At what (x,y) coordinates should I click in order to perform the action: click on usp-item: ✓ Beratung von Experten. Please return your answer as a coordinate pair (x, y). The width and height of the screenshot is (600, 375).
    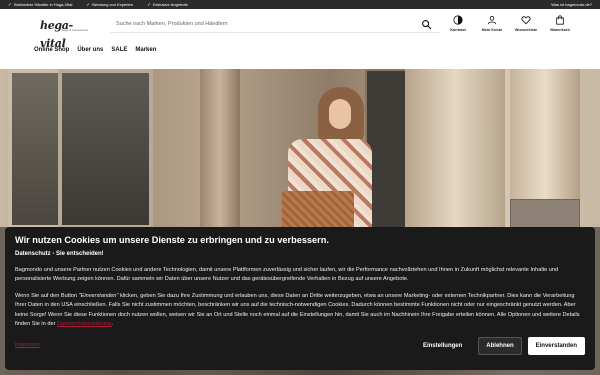
    Looking at the image, I should click on (110, 4).